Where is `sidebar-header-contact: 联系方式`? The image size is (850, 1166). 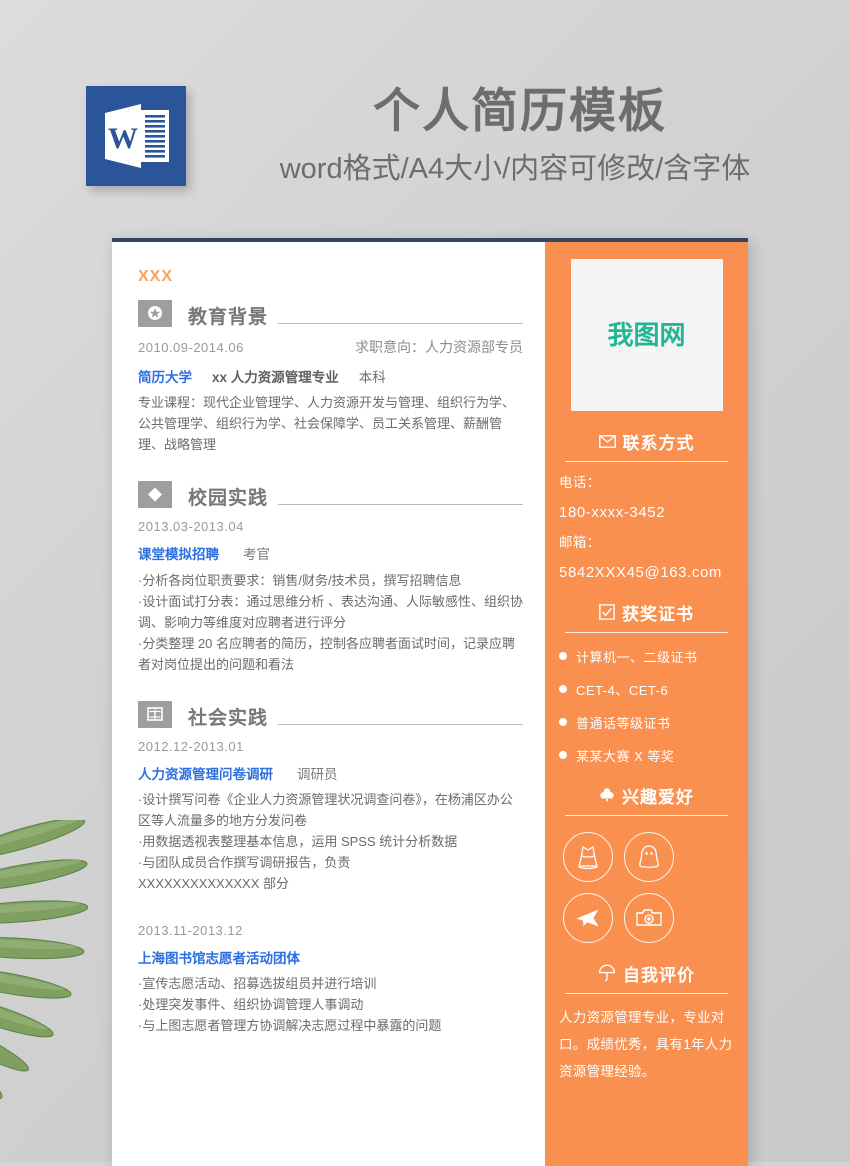
sidebar-header-contact: 联系方式 is located at coordinates (646, 441).